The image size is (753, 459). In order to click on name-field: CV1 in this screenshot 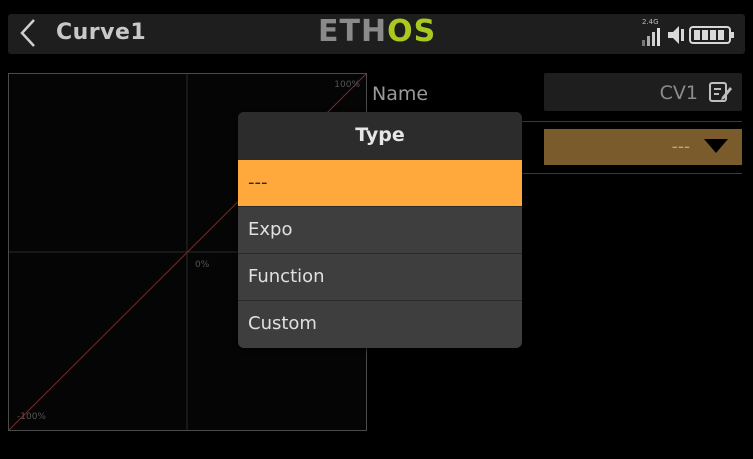, I will do `click(643, 92)`.